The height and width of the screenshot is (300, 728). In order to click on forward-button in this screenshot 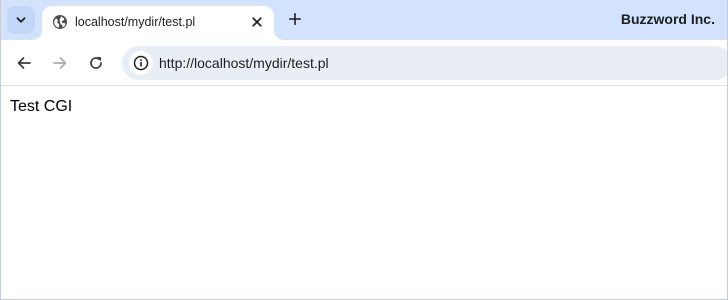, I will do `click(60, 63)`.